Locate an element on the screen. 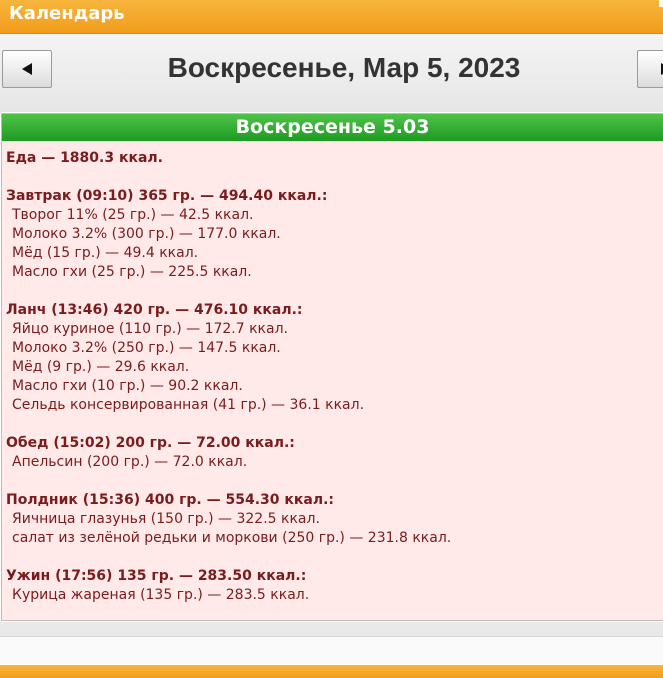  app-header-bar: Календарь is located at coordinates (331, 17).